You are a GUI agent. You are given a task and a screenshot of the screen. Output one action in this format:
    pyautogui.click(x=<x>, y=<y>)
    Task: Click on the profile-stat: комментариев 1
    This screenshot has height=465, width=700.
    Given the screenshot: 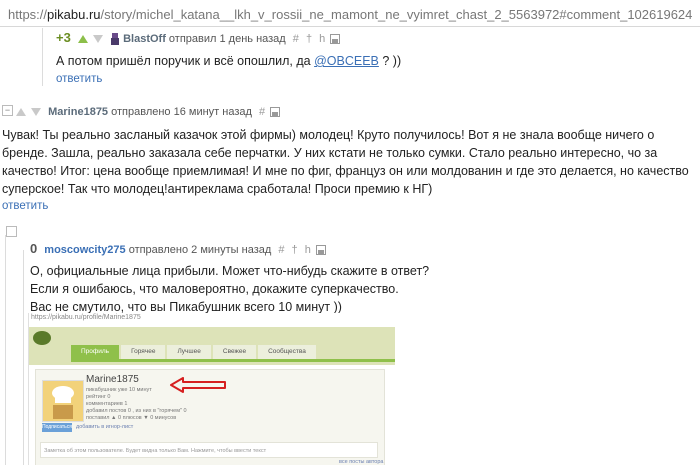 What is the action you would take?
    pyautogui.click(x=107, y=404)
    